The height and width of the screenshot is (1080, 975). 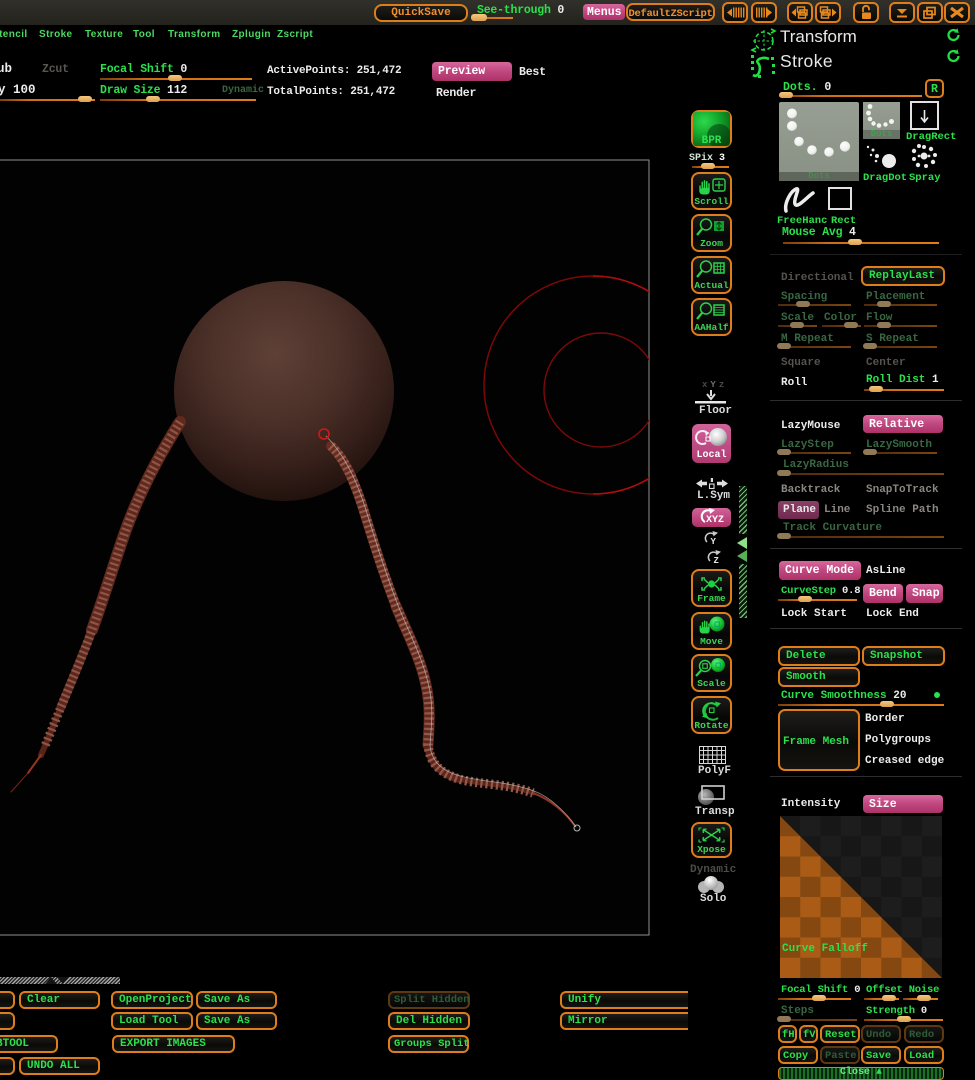 What do you see at coordinates (714, 541) in the screenshot?
I see `svg-text: Y` at bounding box center [714, 541].